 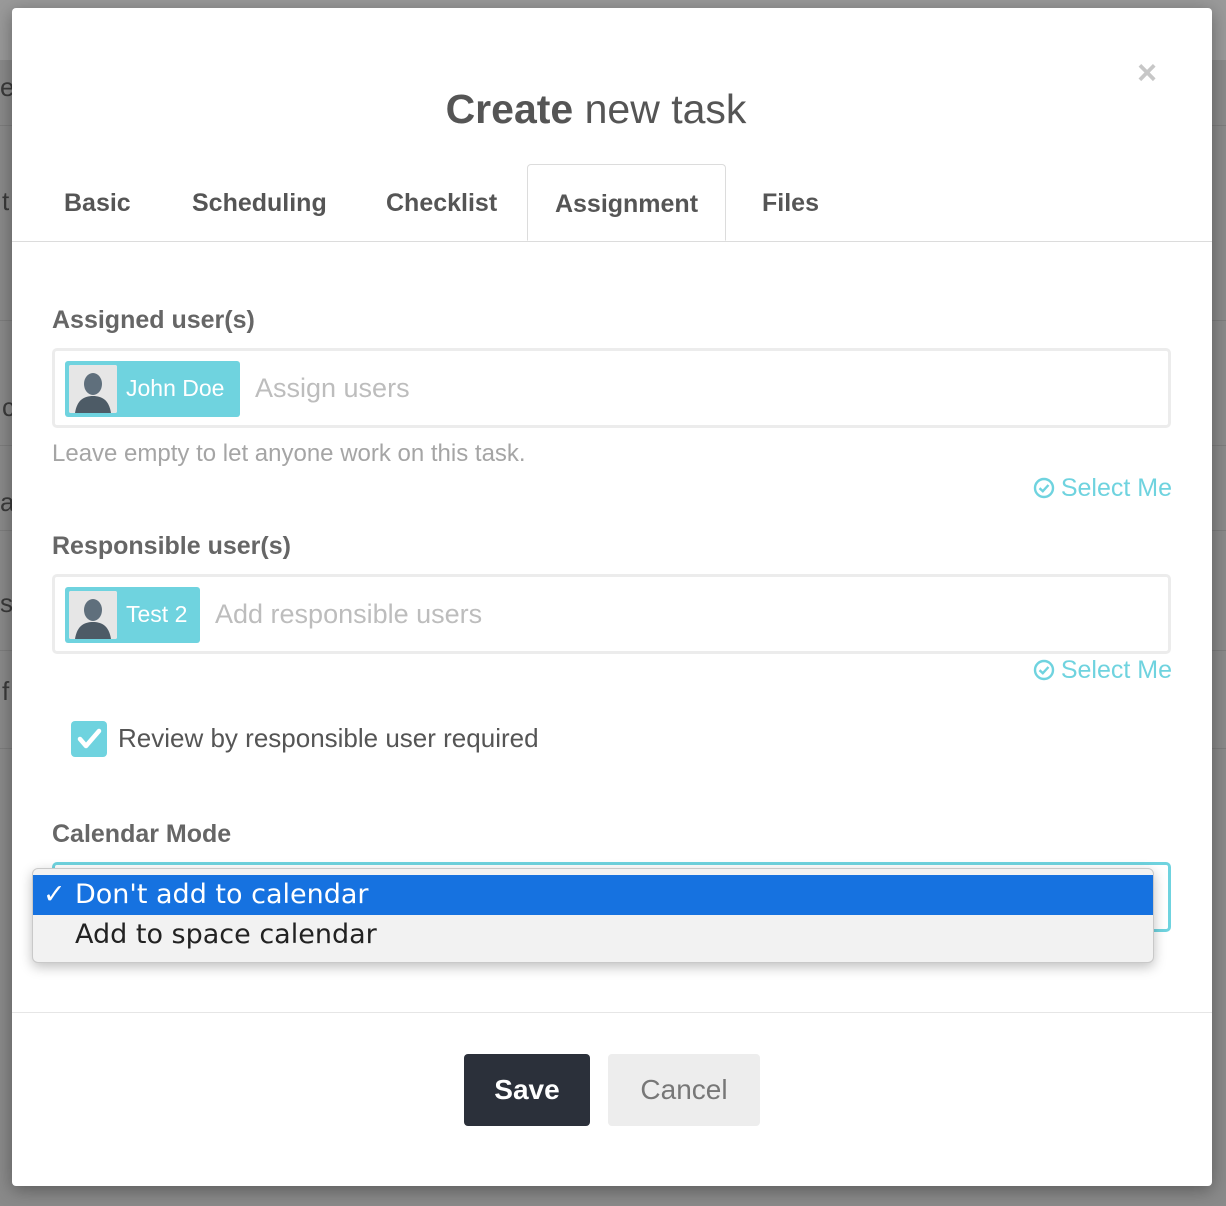 I want to click on tab-assignment: Assignment, so click(x=626, y=202).